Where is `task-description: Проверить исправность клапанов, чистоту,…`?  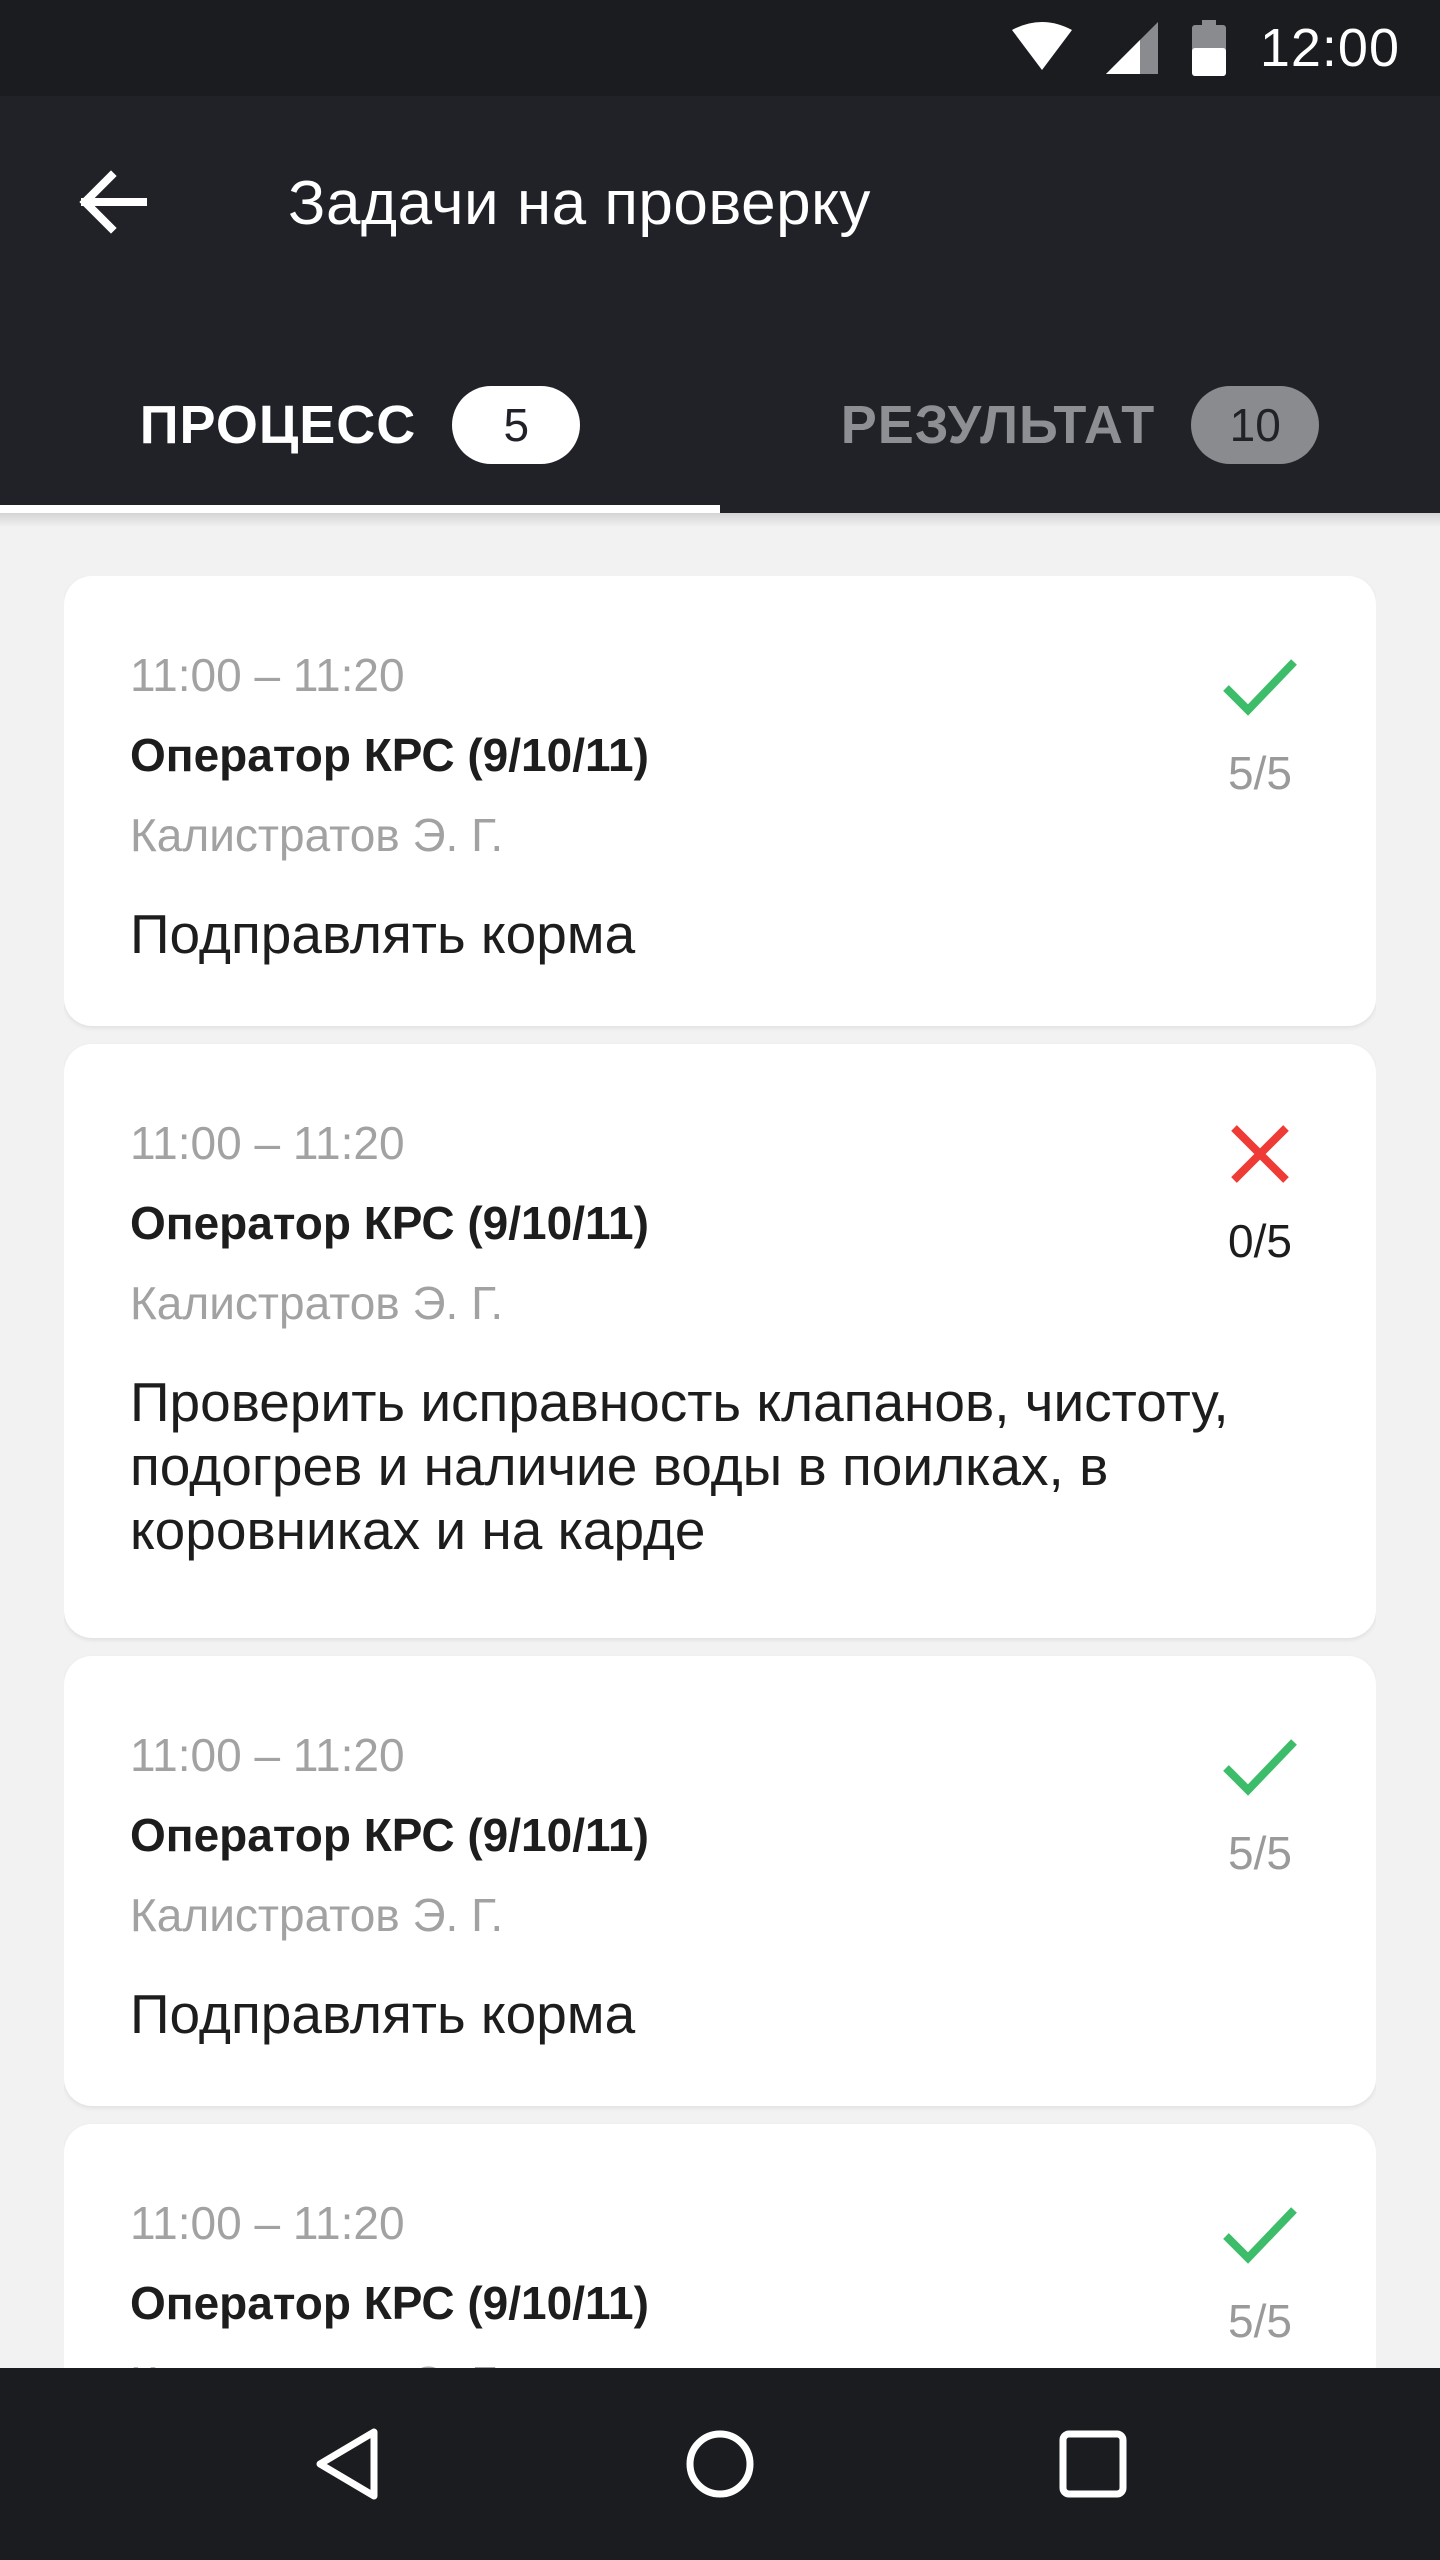
task-description: Проверить исправность клапанов, чистоту,… is located at coordinates (679, 1466).